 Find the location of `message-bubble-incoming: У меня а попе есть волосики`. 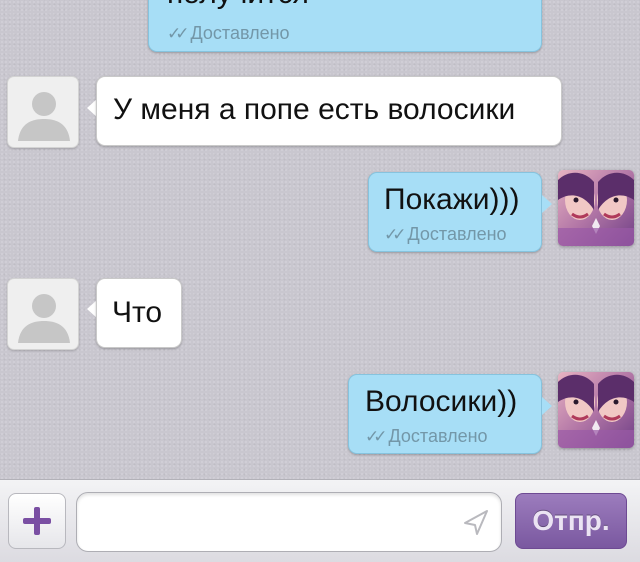

message-bubble-incoming: У меня а попе есть волосики is located at coordinates (329, 111).